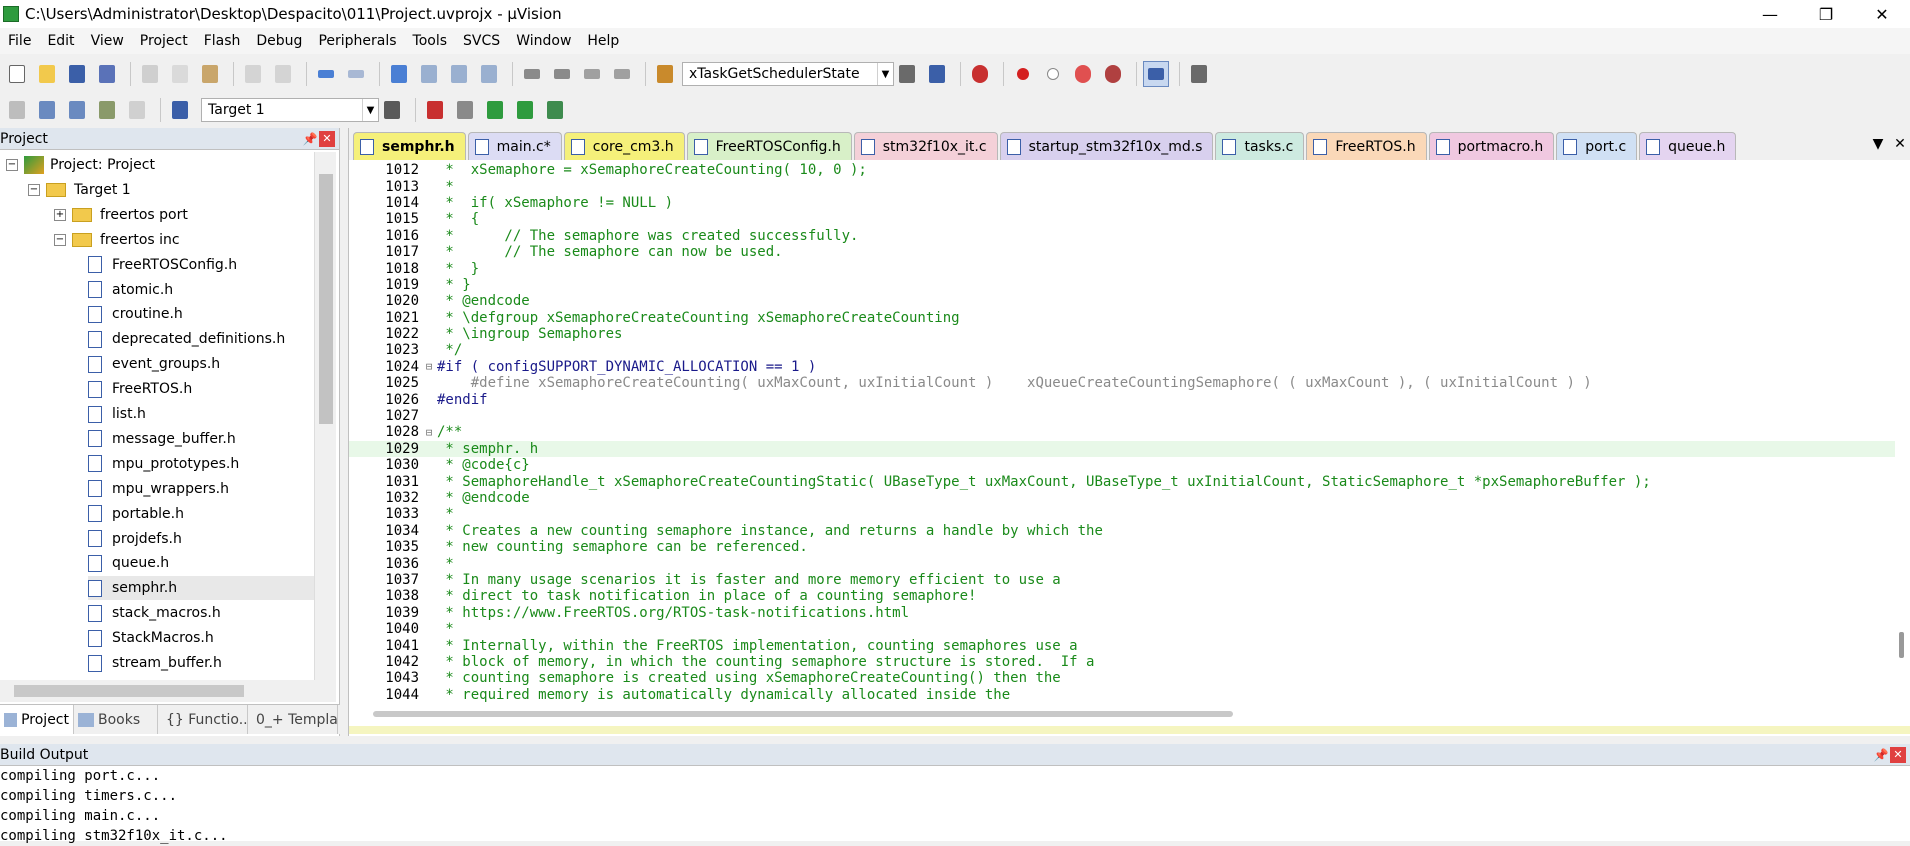 This screenshot has height=846, width=1910. What do you see at coordinates (201, 314) in the screenshot?
I see `tree-item: croutine.h` at bounding box center [201, 314].